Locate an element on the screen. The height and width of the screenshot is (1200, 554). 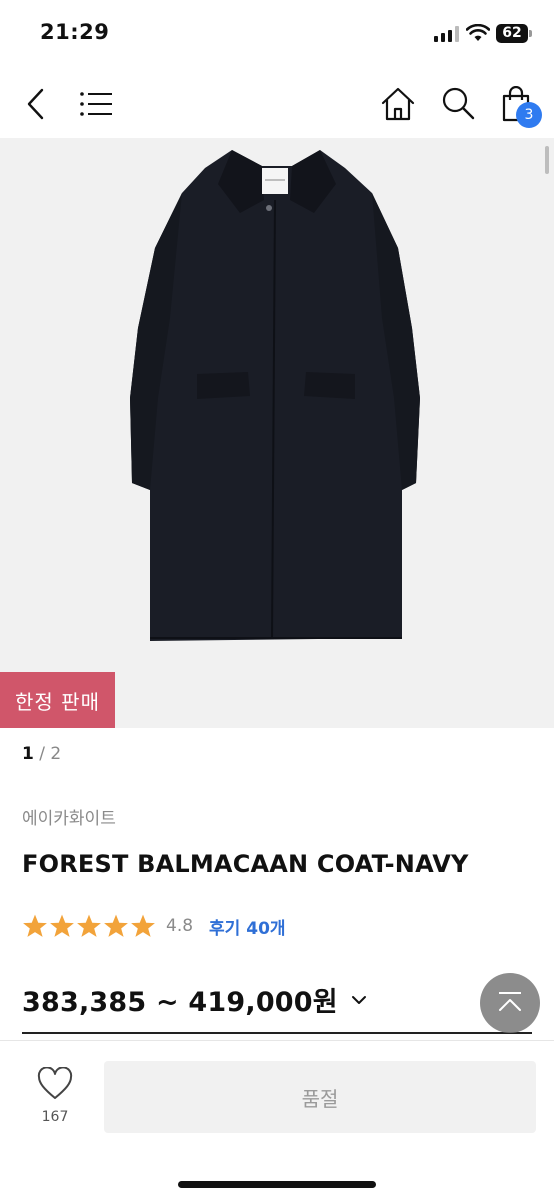
image-pager: 1 / 2 is located at coordinates (41, 754).